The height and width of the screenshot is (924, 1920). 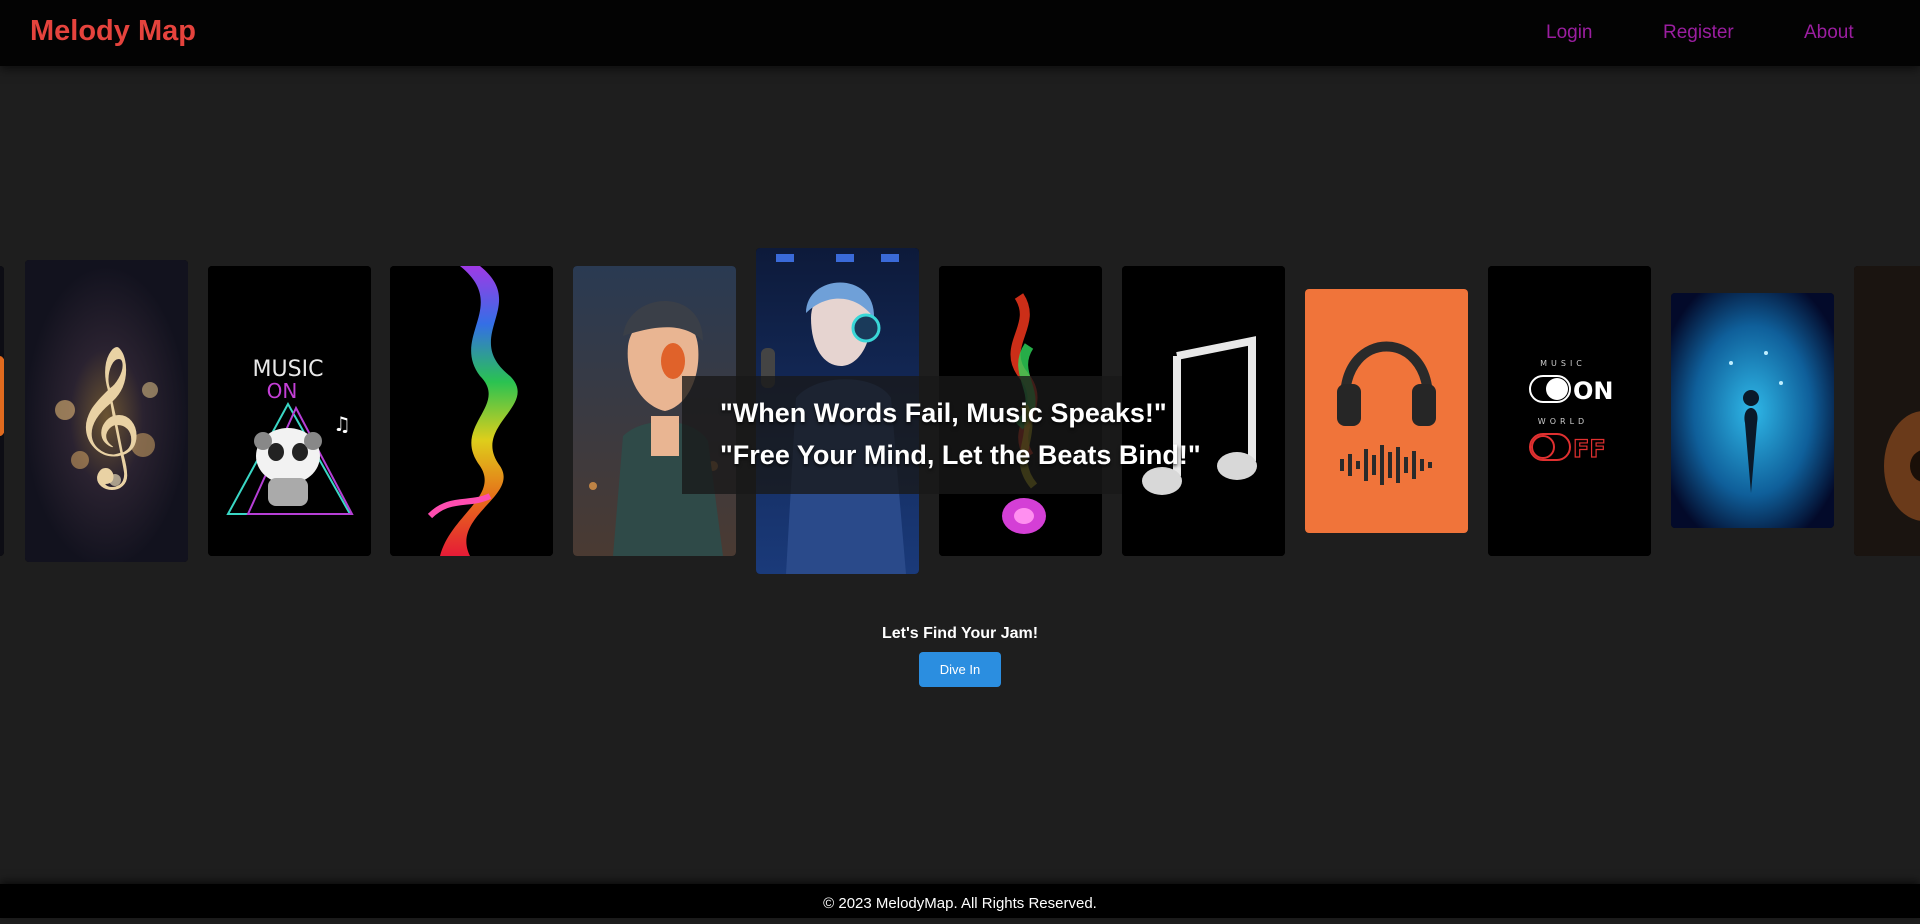 I want to click on switch-card-text-music: MUSIC, so click(x=1563, y=363).